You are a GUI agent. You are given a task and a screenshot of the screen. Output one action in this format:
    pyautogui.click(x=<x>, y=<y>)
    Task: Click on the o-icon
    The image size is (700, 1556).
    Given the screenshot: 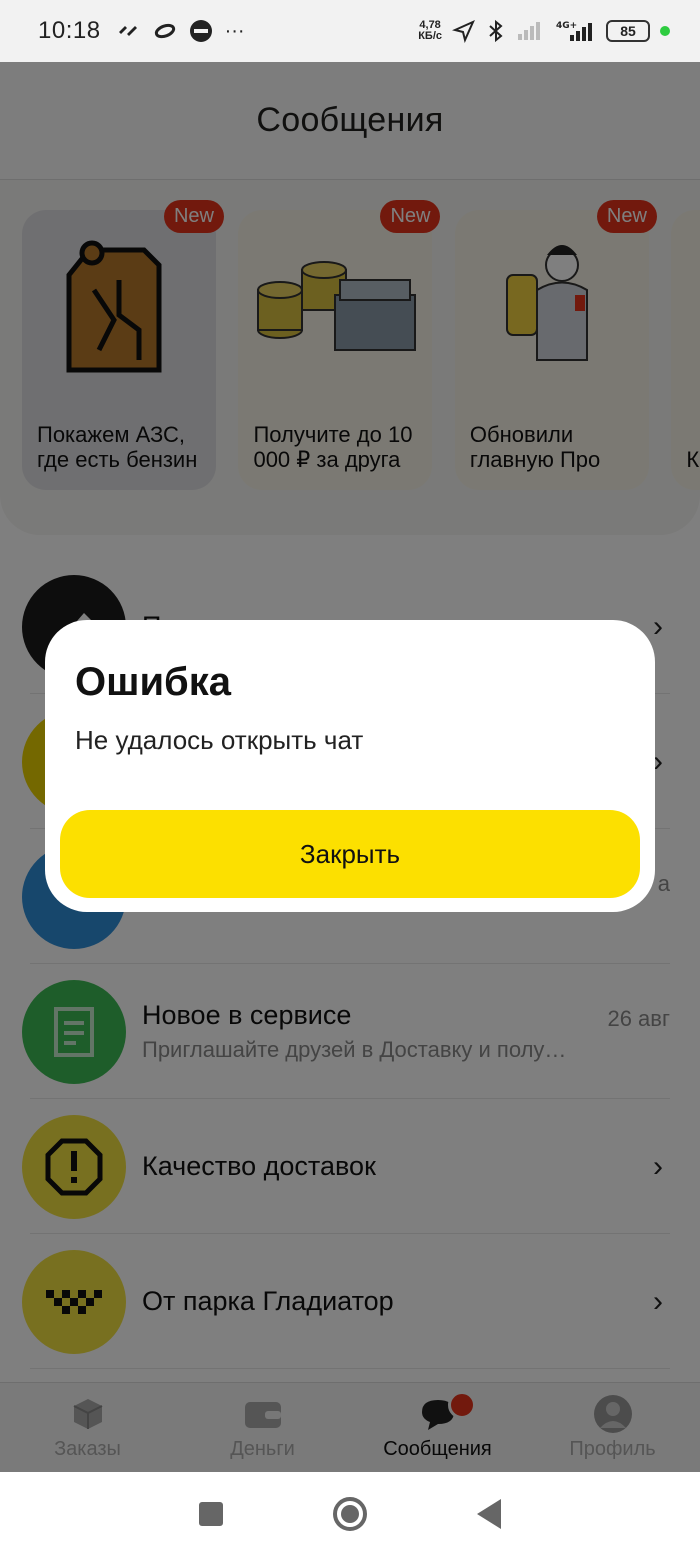 What is the action you would take?
    pyautogui.click(x=164, y=31)
    